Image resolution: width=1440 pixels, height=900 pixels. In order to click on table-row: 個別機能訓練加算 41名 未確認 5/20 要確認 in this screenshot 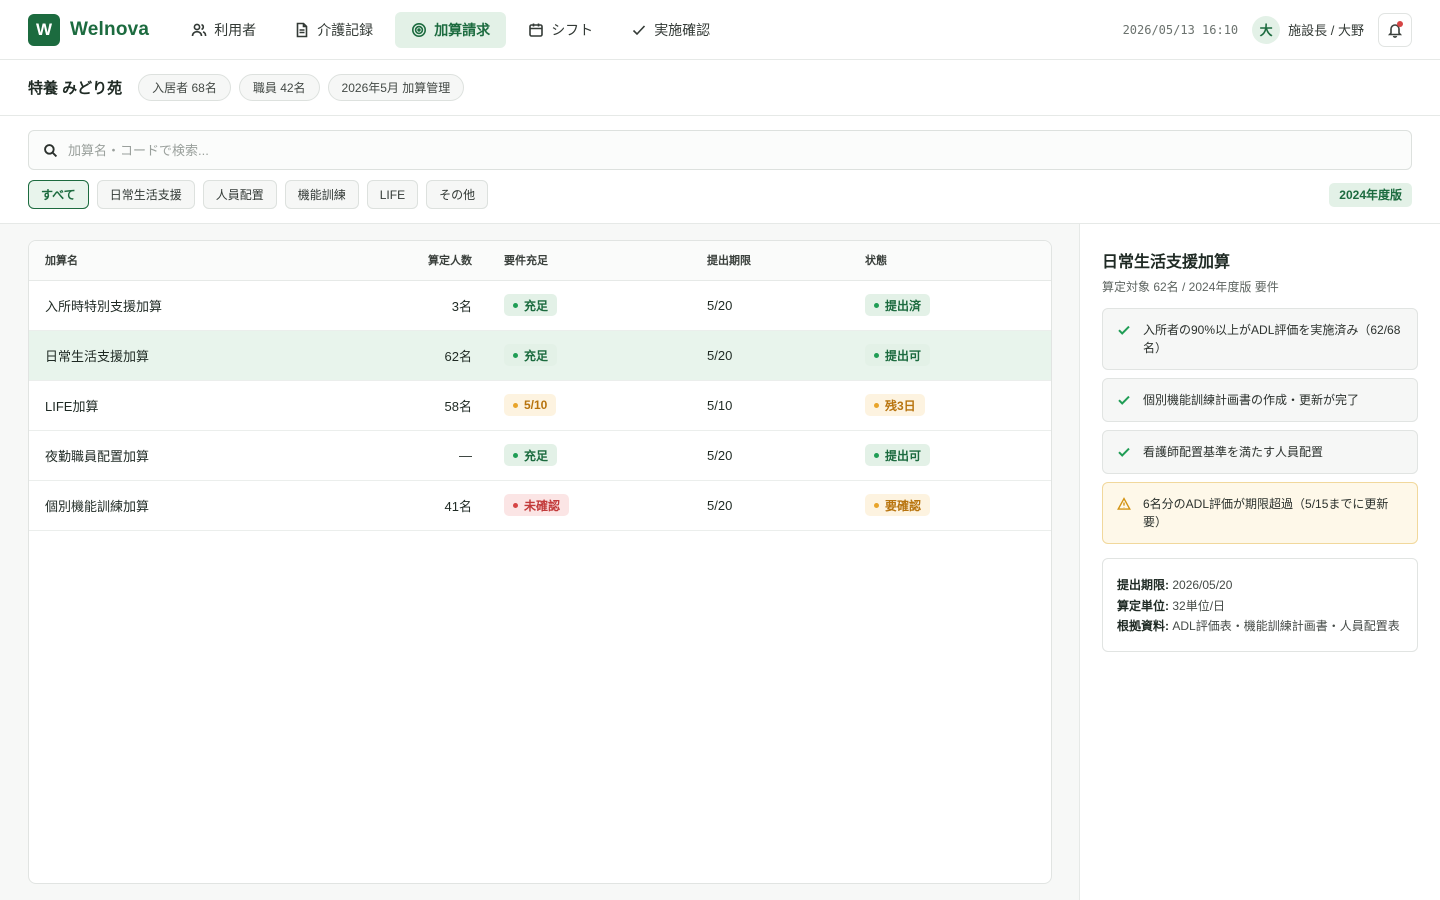, I will do `click(540, 505)`.